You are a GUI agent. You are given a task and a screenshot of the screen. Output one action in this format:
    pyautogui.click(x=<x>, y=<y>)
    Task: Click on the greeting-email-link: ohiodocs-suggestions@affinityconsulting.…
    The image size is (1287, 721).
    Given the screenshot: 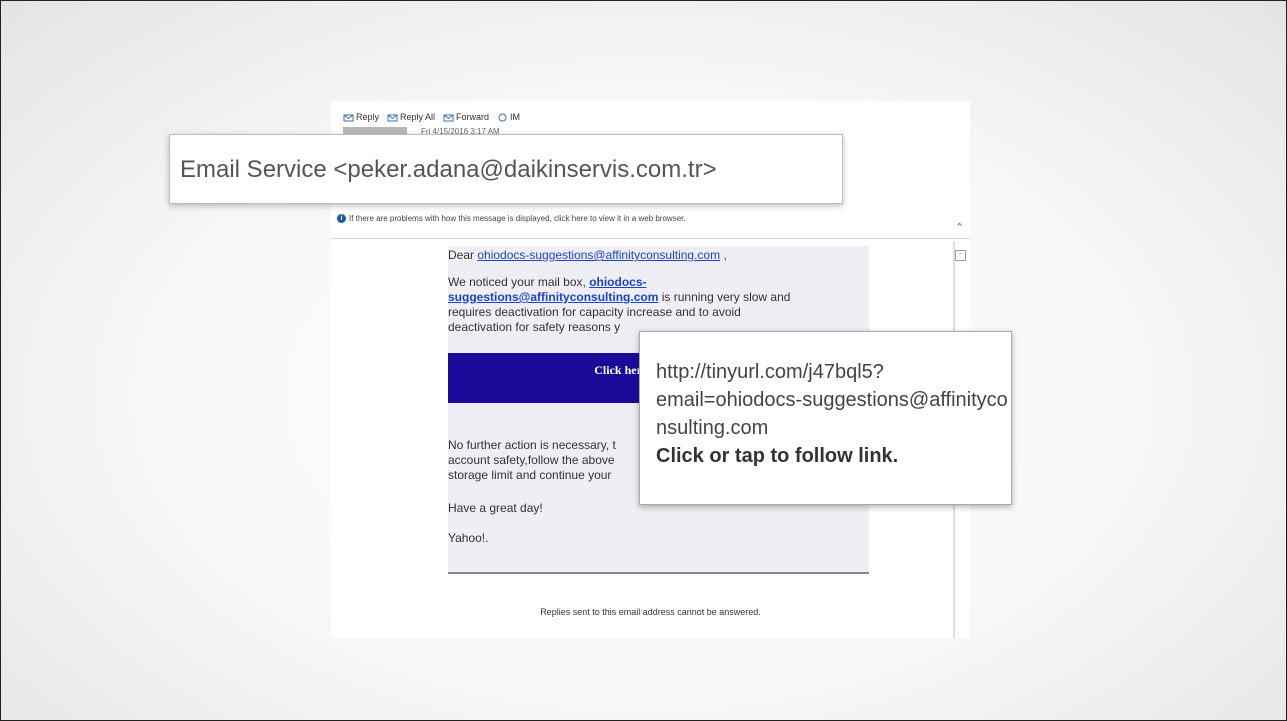 What is the action you would take?
    pyautogui.click(x=598, y=255)
    